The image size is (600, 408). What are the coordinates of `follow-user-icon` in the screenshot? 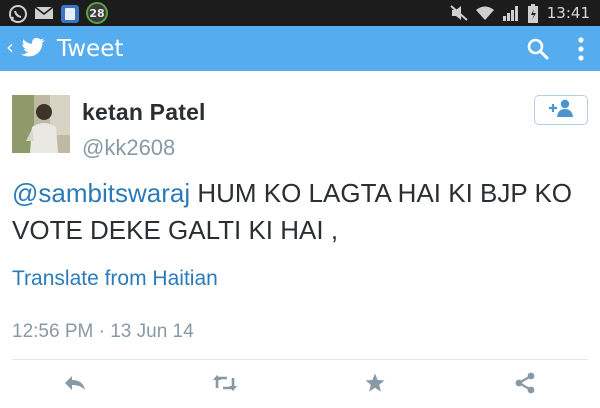 It's located at (561, 110).